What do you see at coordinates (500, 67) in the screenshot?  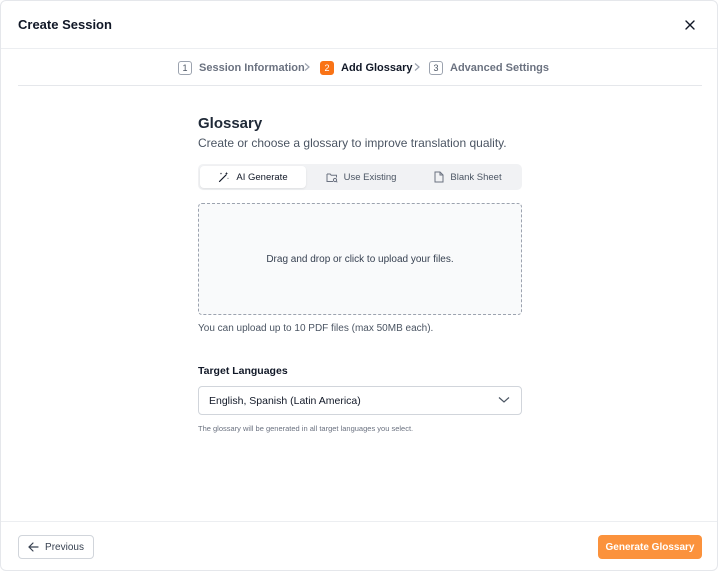 I see `step-label: Advanced Settings` at bounding box center [500, 67].